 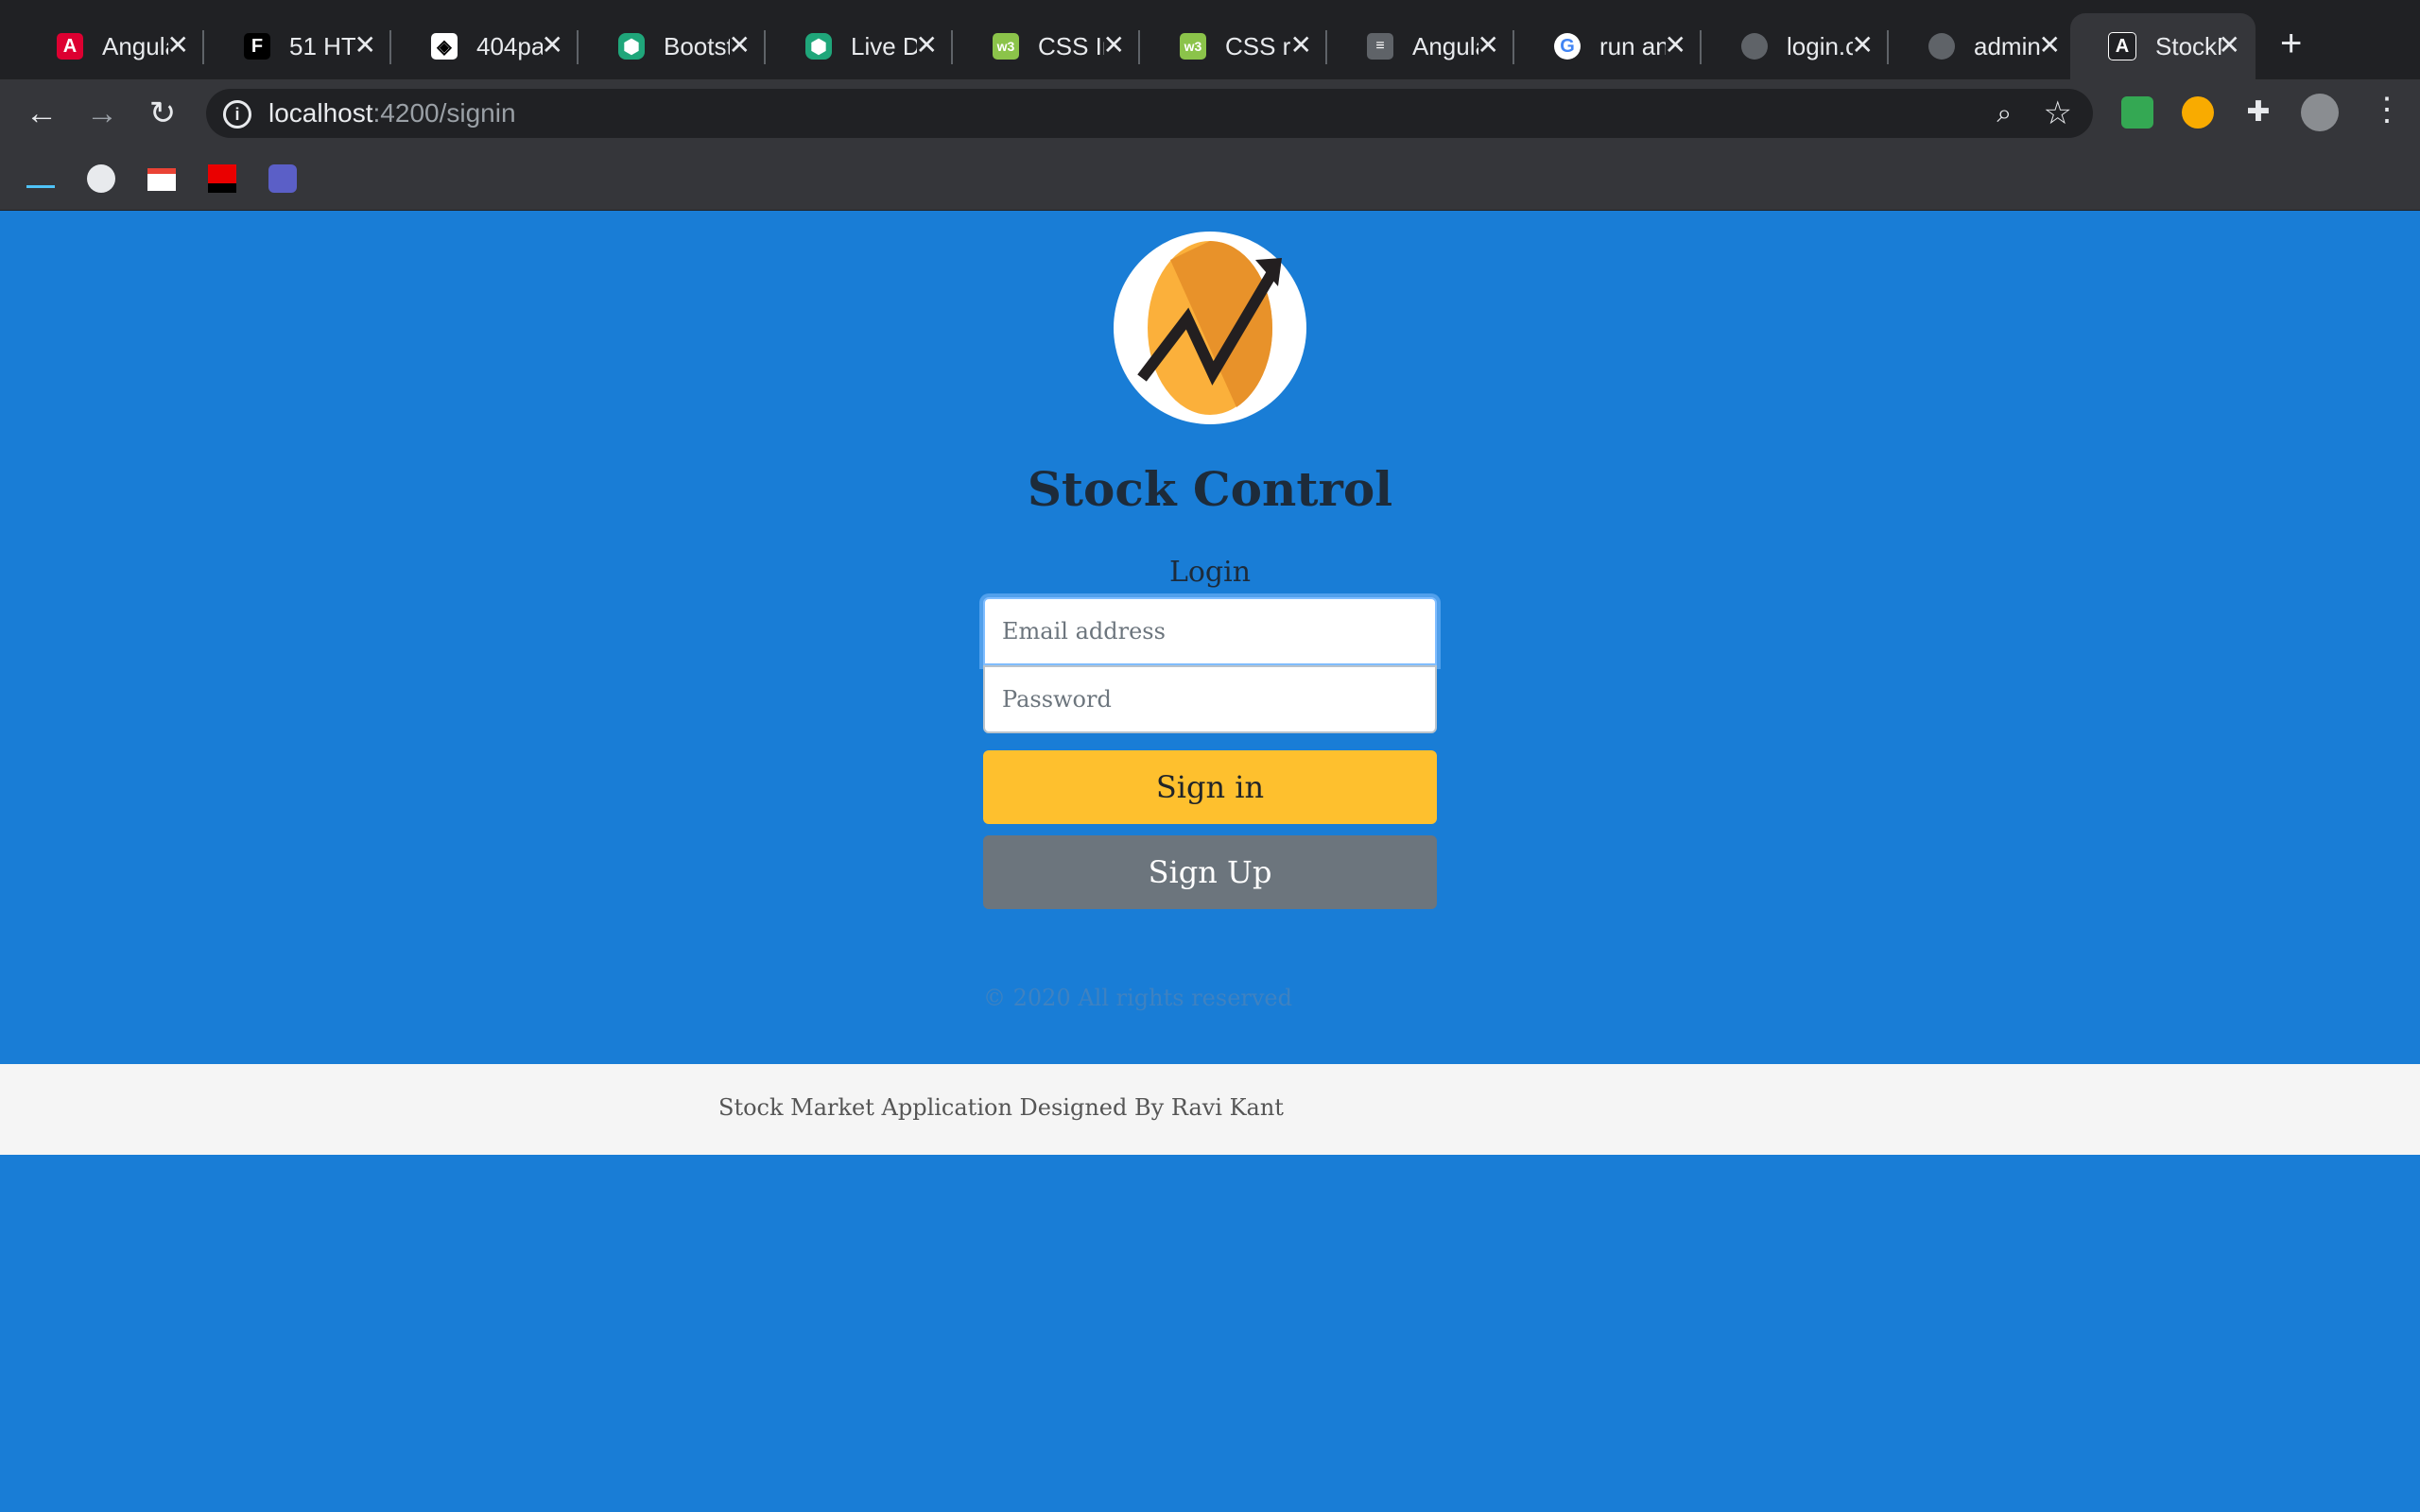 I want to click on graph-icon, so click(x=40, y=179).